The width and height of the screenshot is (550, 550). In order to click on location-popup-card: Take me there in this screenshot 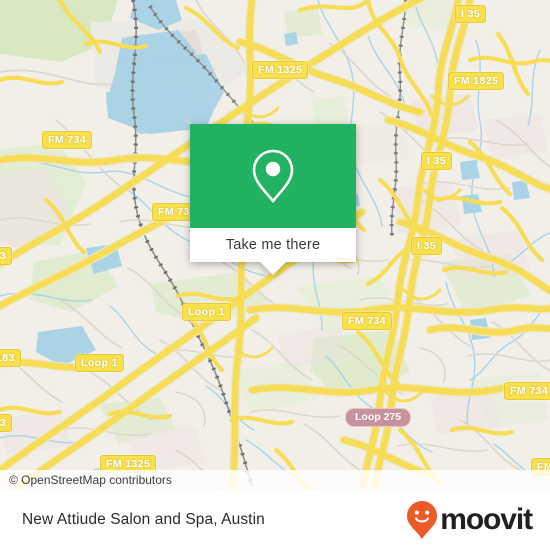, I will do `click(273, 199)`.